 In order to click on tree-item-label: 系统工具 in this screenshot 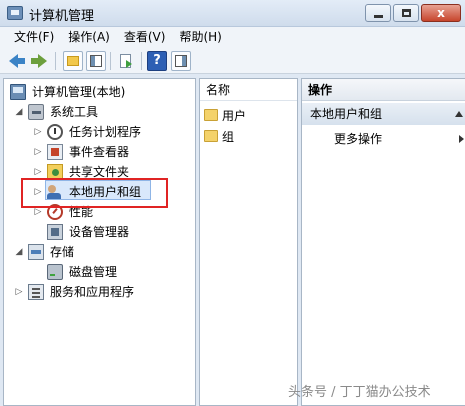, I will do `click(74, 112)`.